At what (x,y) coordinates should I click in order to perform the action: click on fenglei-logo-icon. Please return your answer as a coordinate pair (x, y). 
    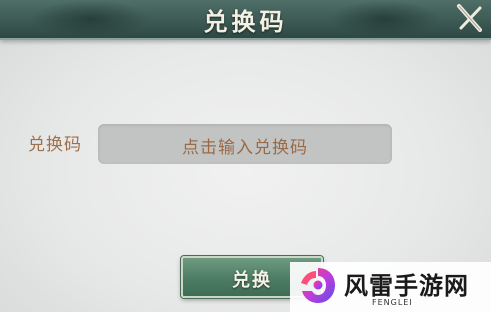
    Looking at the image, I should click on (318, 285).